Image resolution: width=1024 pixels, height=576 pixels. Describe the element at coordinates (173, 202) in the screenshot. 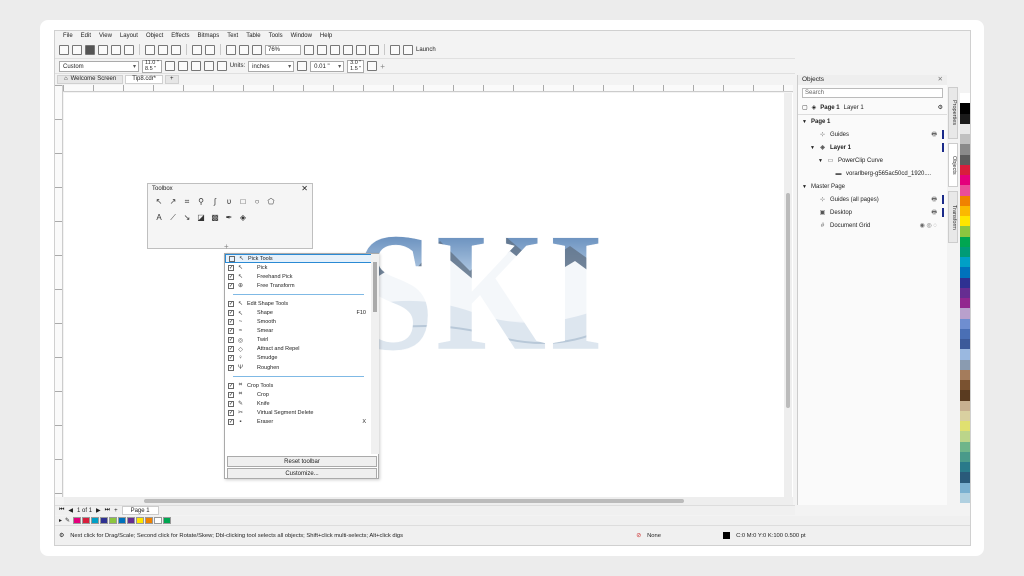

I see `shape-tool-icon: ↗` at that location.